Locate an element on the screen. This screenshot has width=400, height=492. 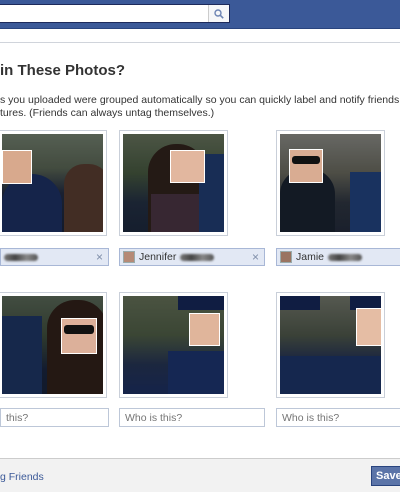
magnifier-icon is located at coordinates (219, 13).